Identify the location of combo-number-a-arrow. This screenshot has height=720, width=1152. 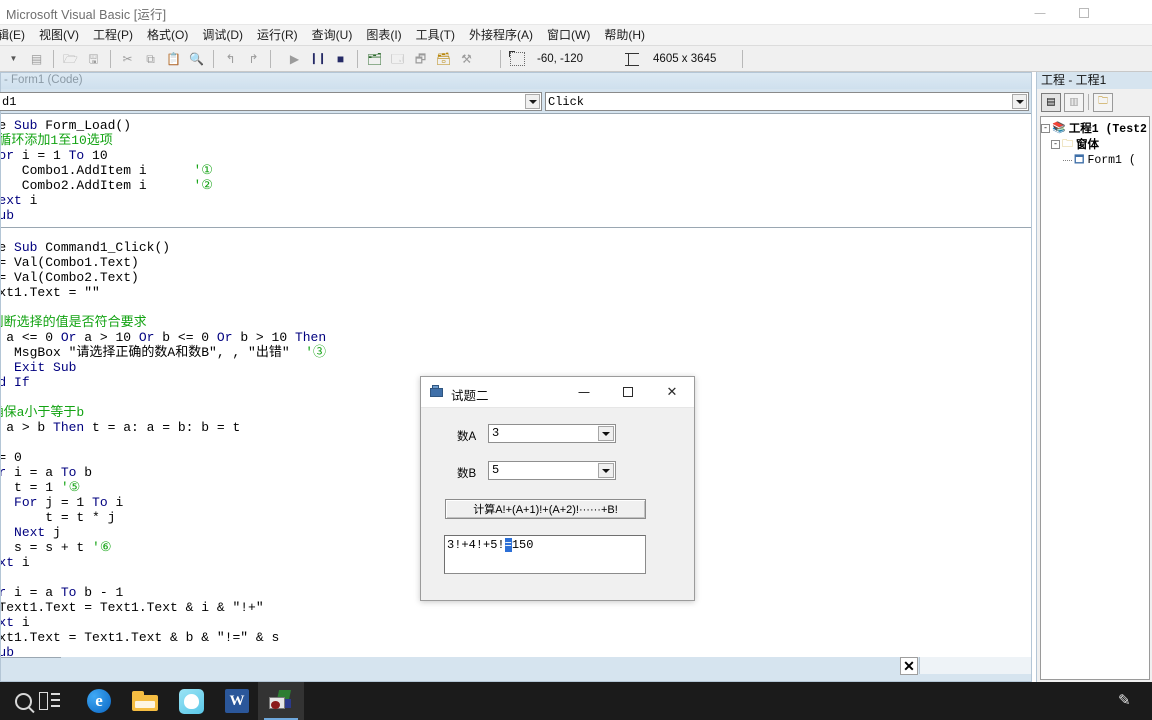
(606, 433).